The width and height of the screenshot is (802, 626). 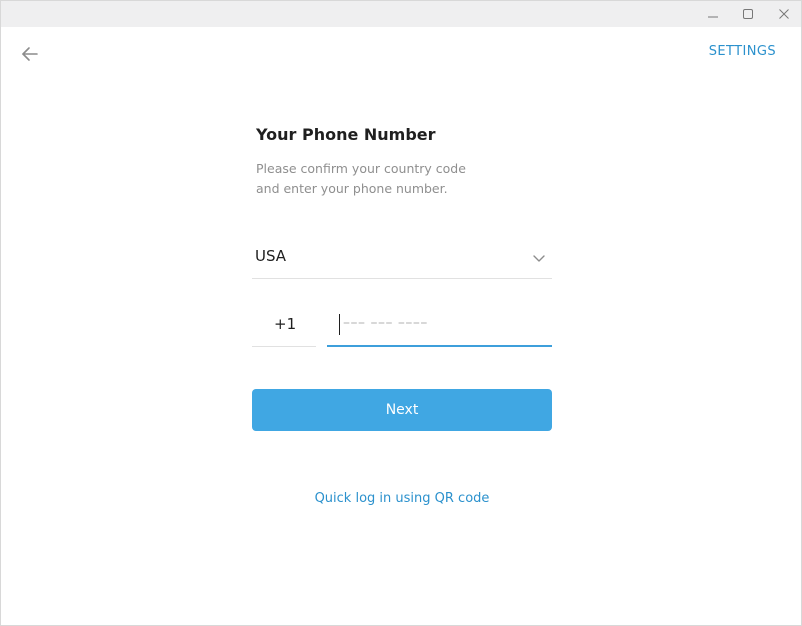 What do you see at coordinates (402, 498) in the screenshot?
I see `qr-login-link: Quick log in using QR code` at bounding box center [402, 498].